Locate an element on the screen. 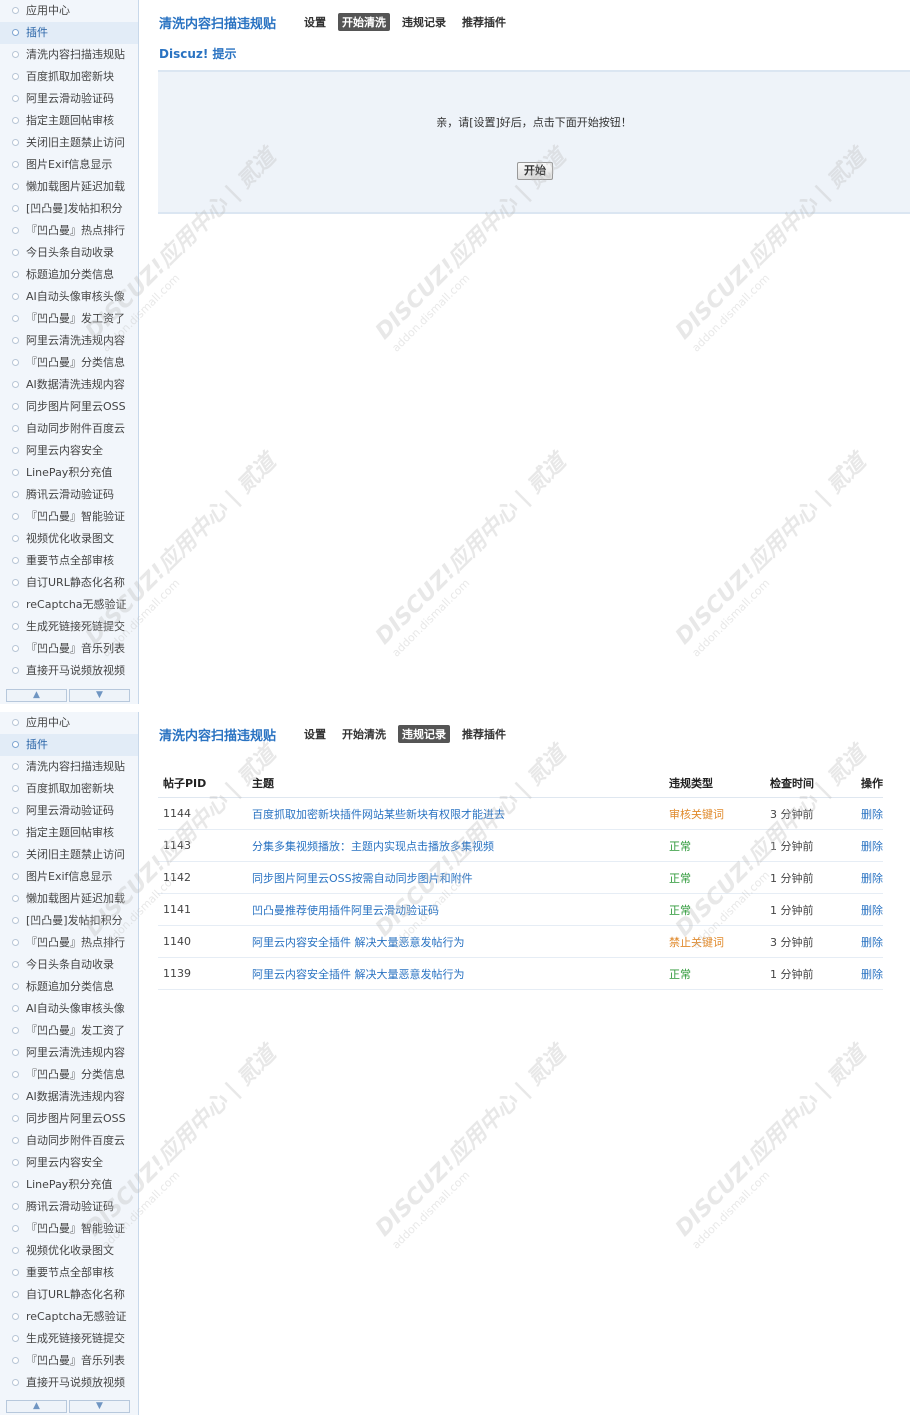 Image resolution: width=910 pixels, height=1415 pixels. table-cell: 审核关键词 is located at coordinates (714, 813).